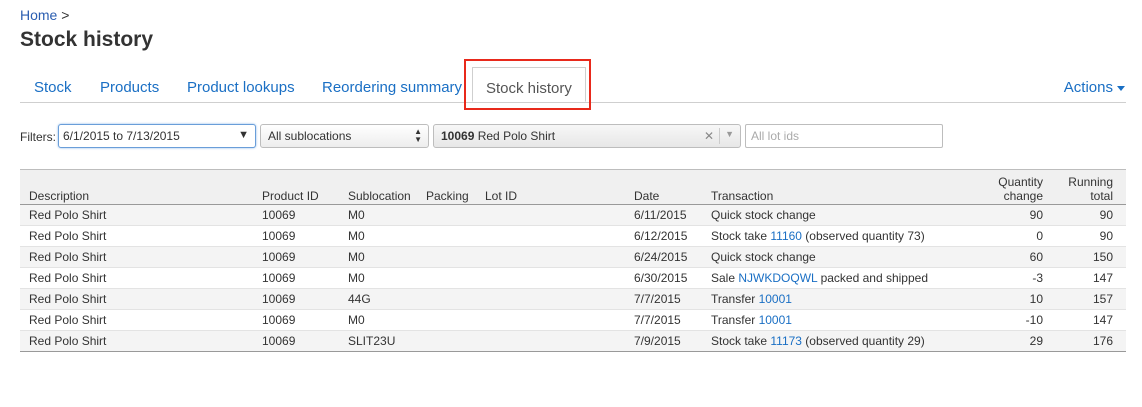  Describe the element at coordinates (38, 137) in the screenshot. I see `filters-label: Filters:` at that location.